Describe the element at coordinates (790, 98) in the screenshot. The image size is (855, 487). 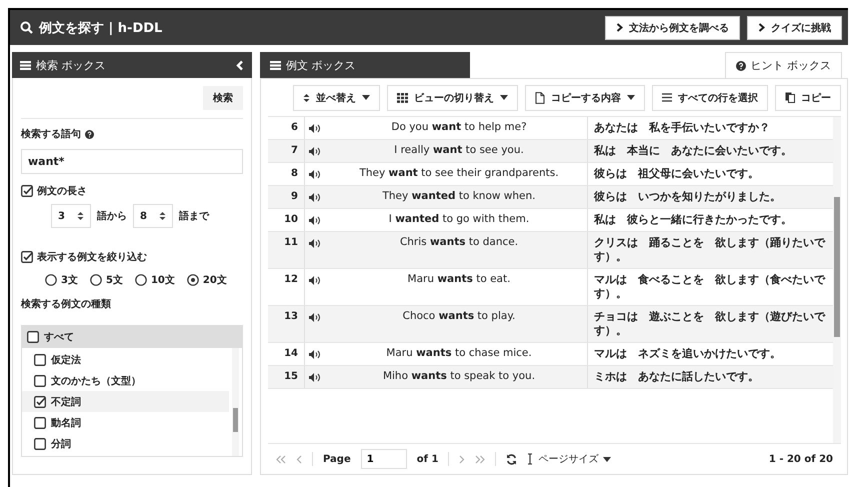
I see `copy-icon` at that location.